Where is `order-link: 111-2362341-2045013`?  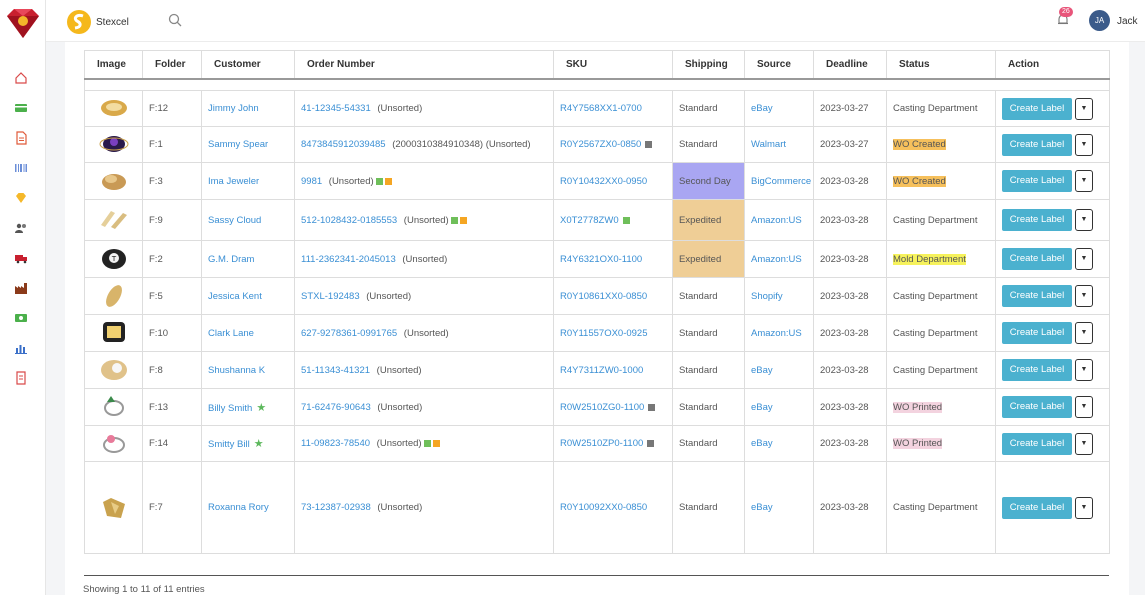
order-link: 111-2362341-2045013 is located at coordinates (348, 259).